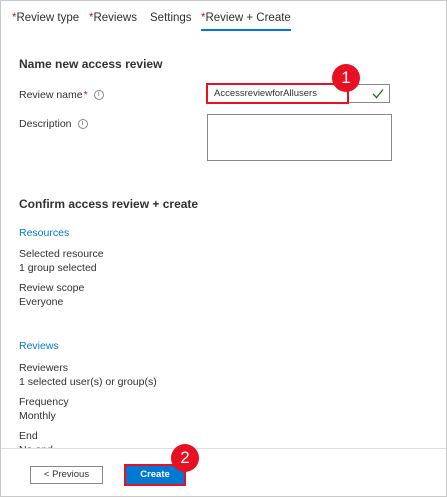  What do you see at coordinates (171, 18) in the screenshot?
I see `tab-settings: Settings` at bounding box center [171, 18].